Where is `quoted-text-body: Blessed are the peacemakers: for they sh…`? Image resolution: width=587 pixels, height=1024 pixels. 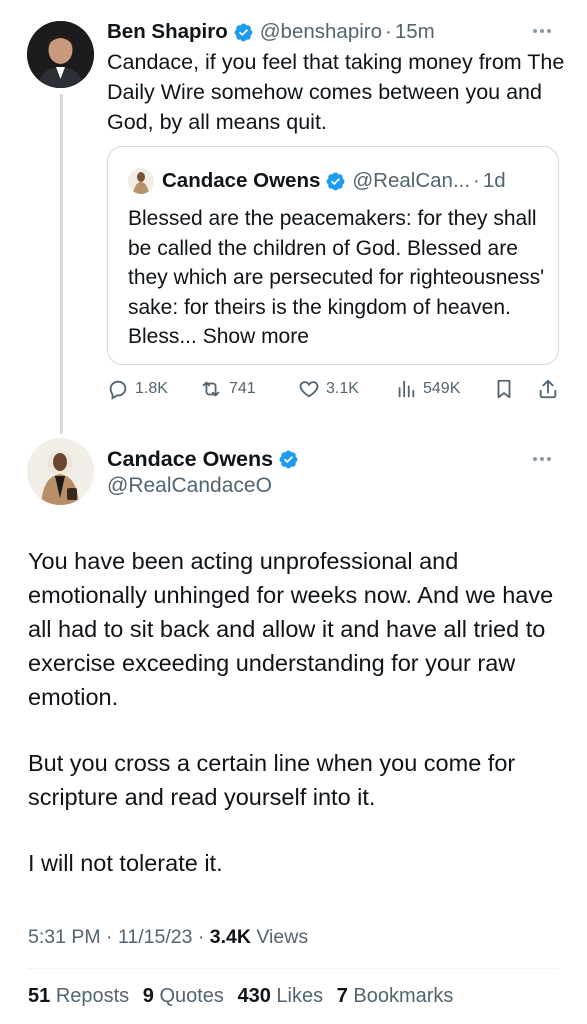
quoted-text-body: Blessed are the peacemakers: for they sh… is located at coordinates (336, 277).